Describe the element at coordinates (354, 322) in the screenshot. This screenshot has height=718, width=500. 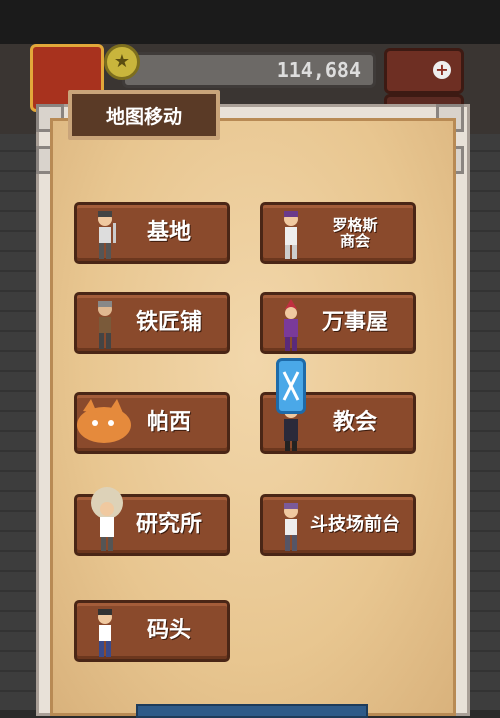
I see `destination-label: 万事屋` at that location.